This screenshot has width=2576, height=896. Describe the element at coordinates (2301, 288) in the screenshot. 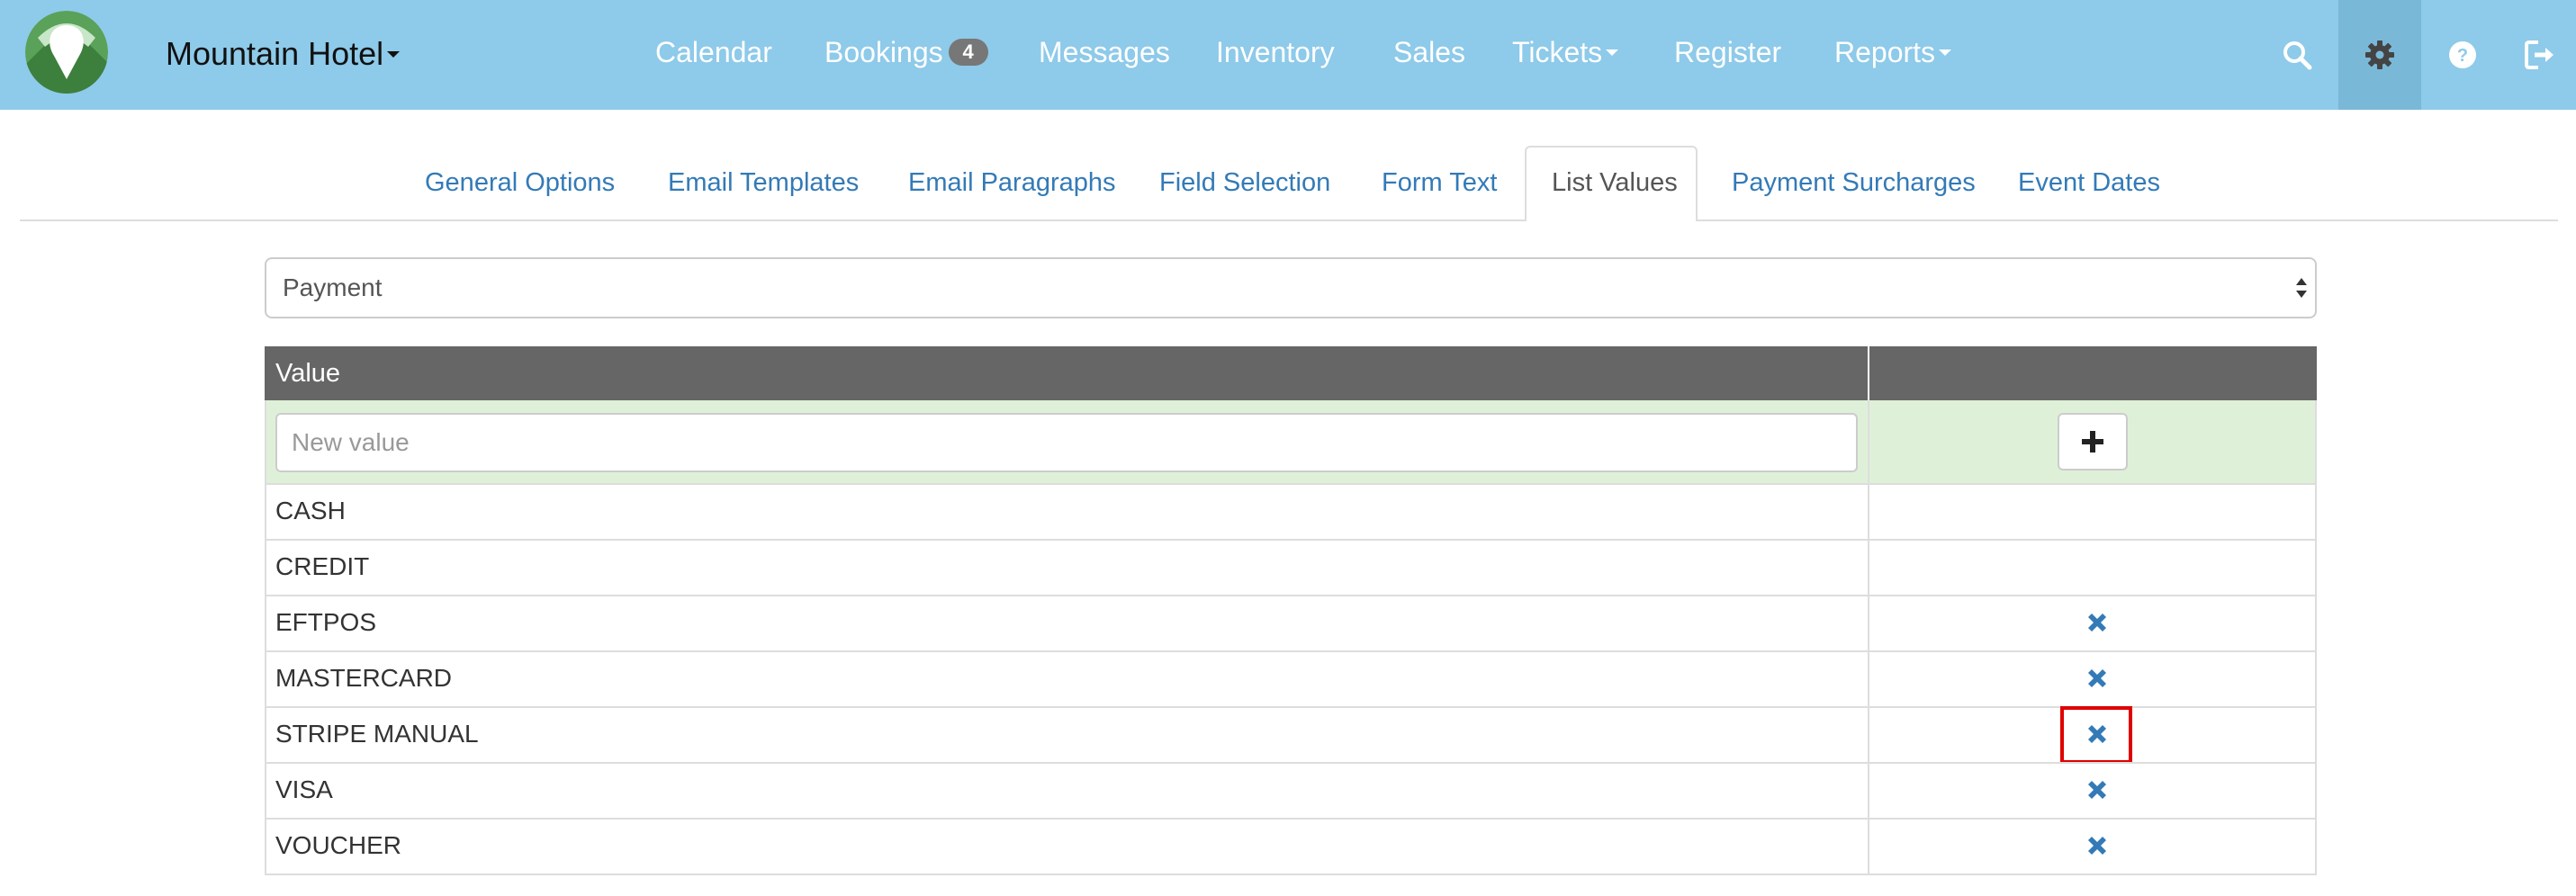

I see `select-arrows-icon` at that location.